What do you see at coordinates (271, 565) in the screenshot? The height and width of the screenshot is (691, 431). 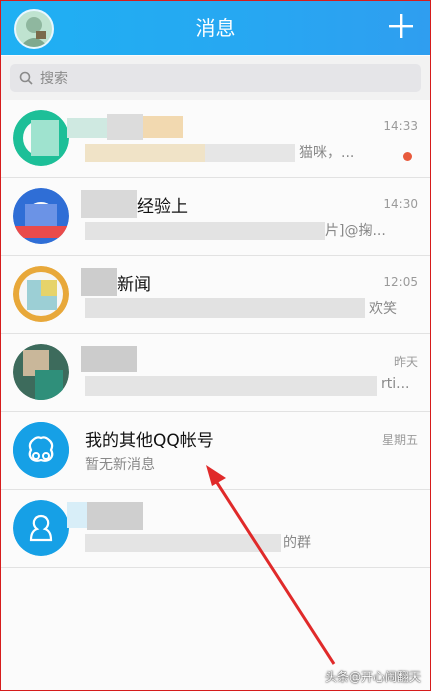 I see `annotation-arrow` at bounding box center [271, 565].